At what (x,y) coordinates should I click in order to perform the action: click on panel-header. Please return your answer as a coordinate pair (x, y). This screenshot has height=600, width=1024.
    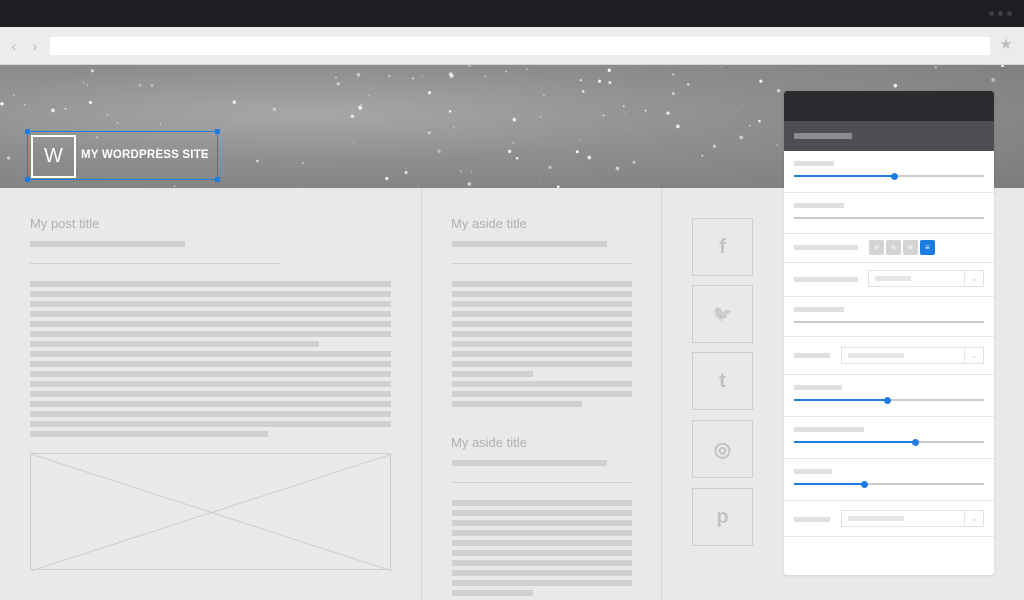
    Looking at the image, I should click on (889, 106).